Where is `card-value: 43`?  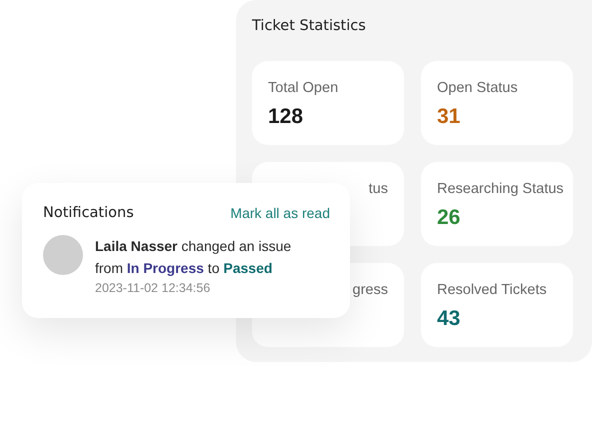
card-value: 43 is located at coordinates (449, 319).